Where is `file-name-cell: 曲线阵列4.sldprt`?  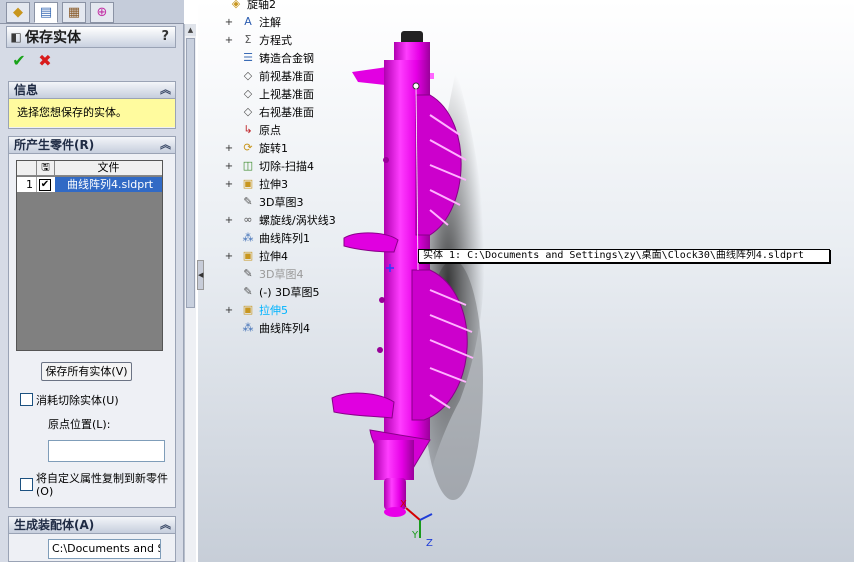 file-name-cell: 曲线阵列4.sldprt is located at coordinates (108, 184).